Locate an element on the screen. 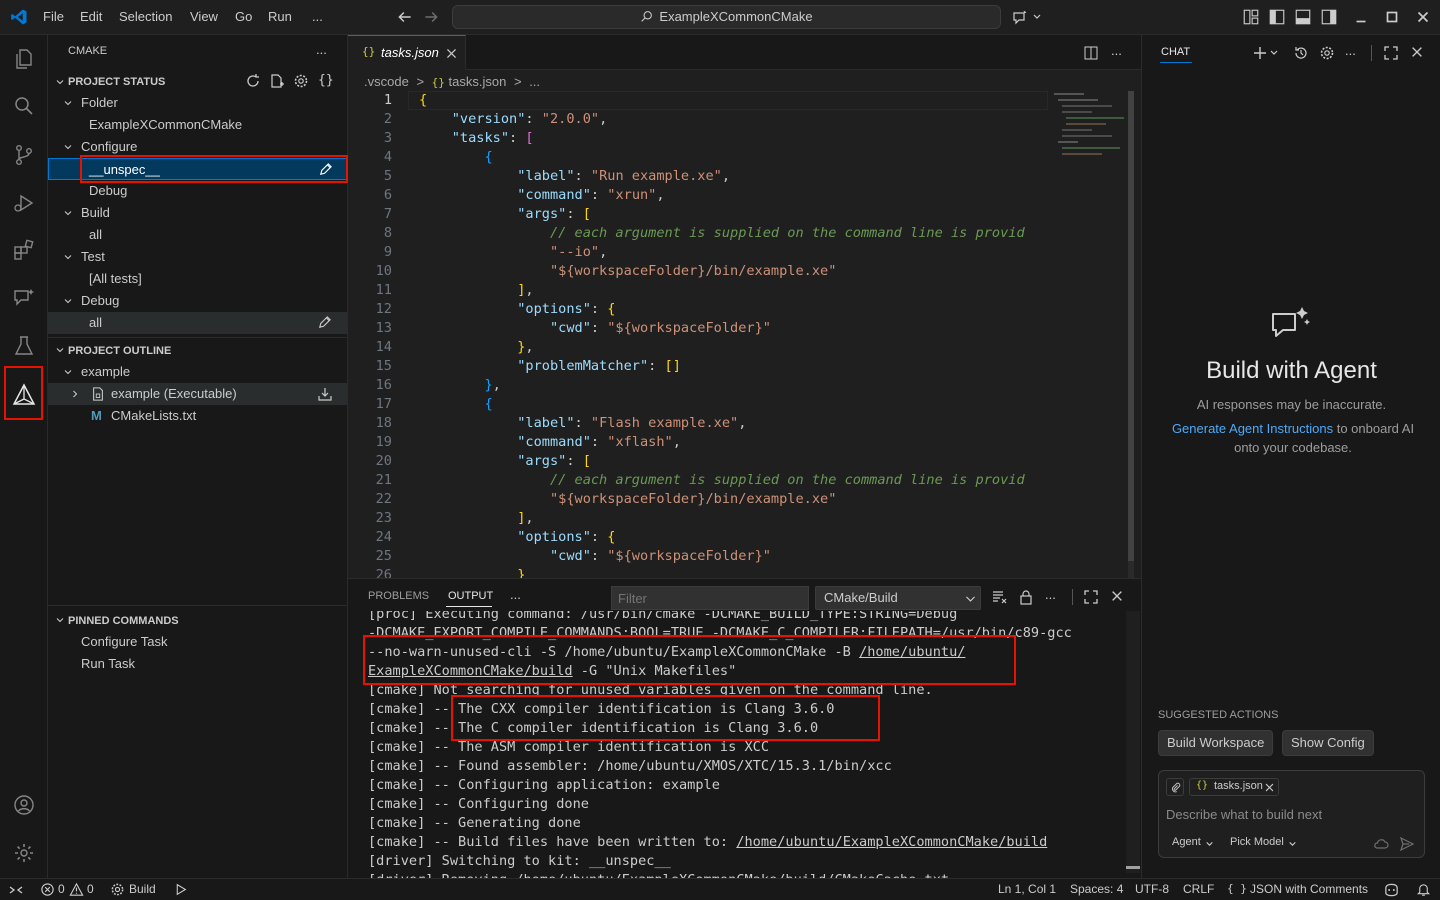  tree-debug-target: all is located at coordinates (197, 323).